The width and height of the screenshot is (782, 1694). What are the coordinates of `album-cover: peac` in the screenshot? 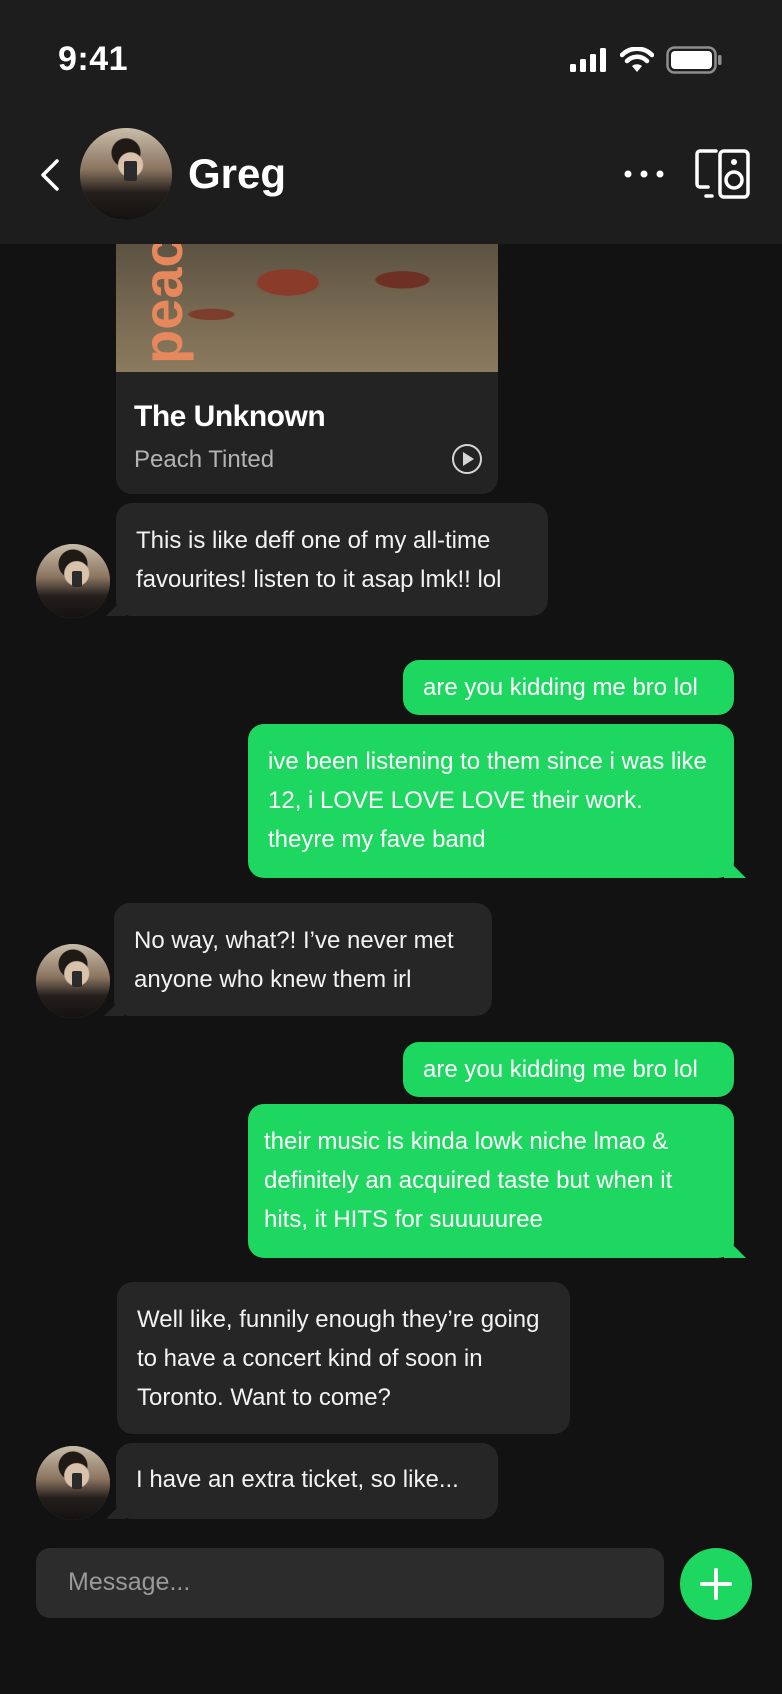 It's located at (307, 308).